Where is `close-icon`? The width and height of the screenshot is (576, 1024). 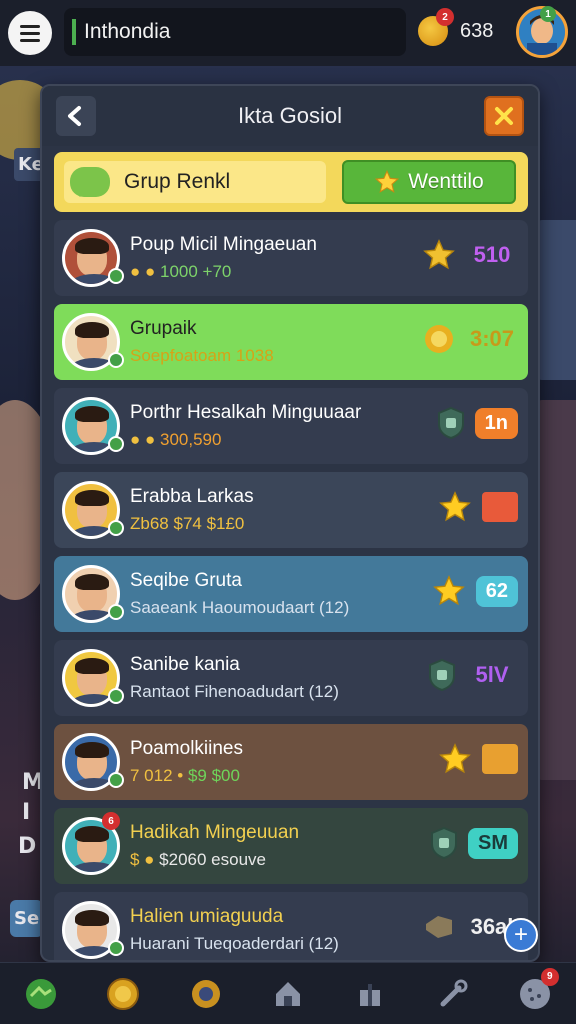 close-icon is located at coordinates (504, 116).